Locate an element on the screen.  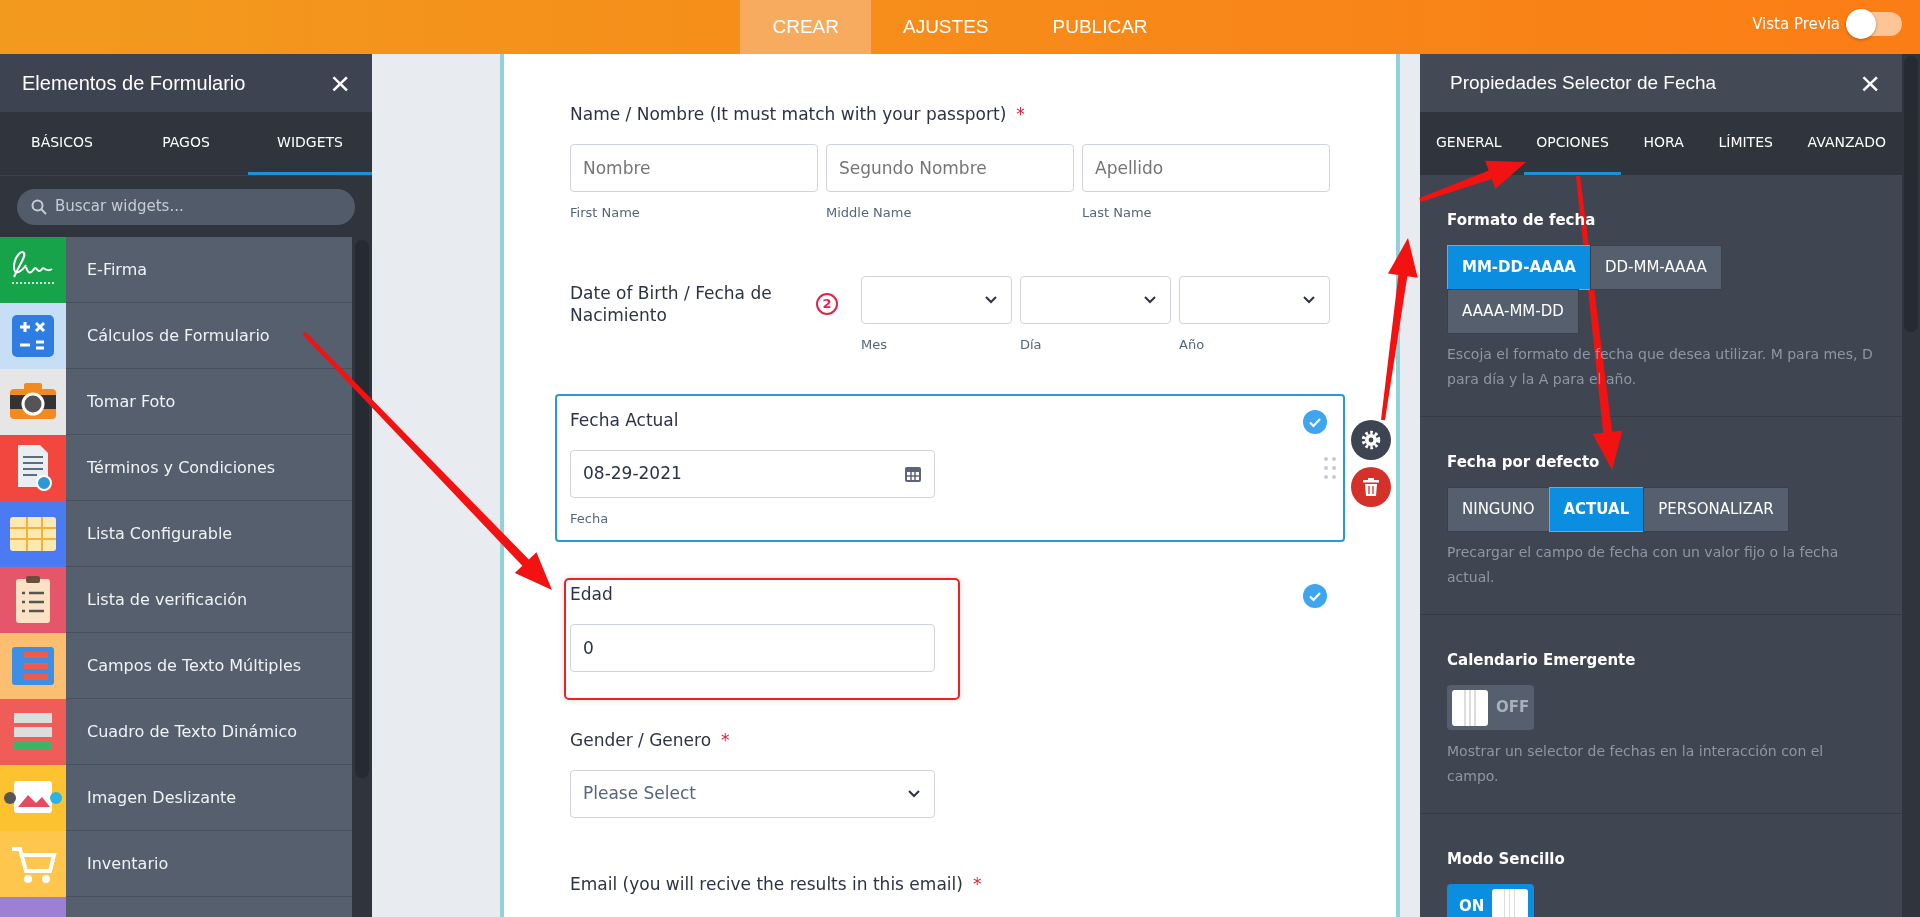
field-label: Date of Birth / Fecha de Nacimiento is located at coordinates (671, 304).